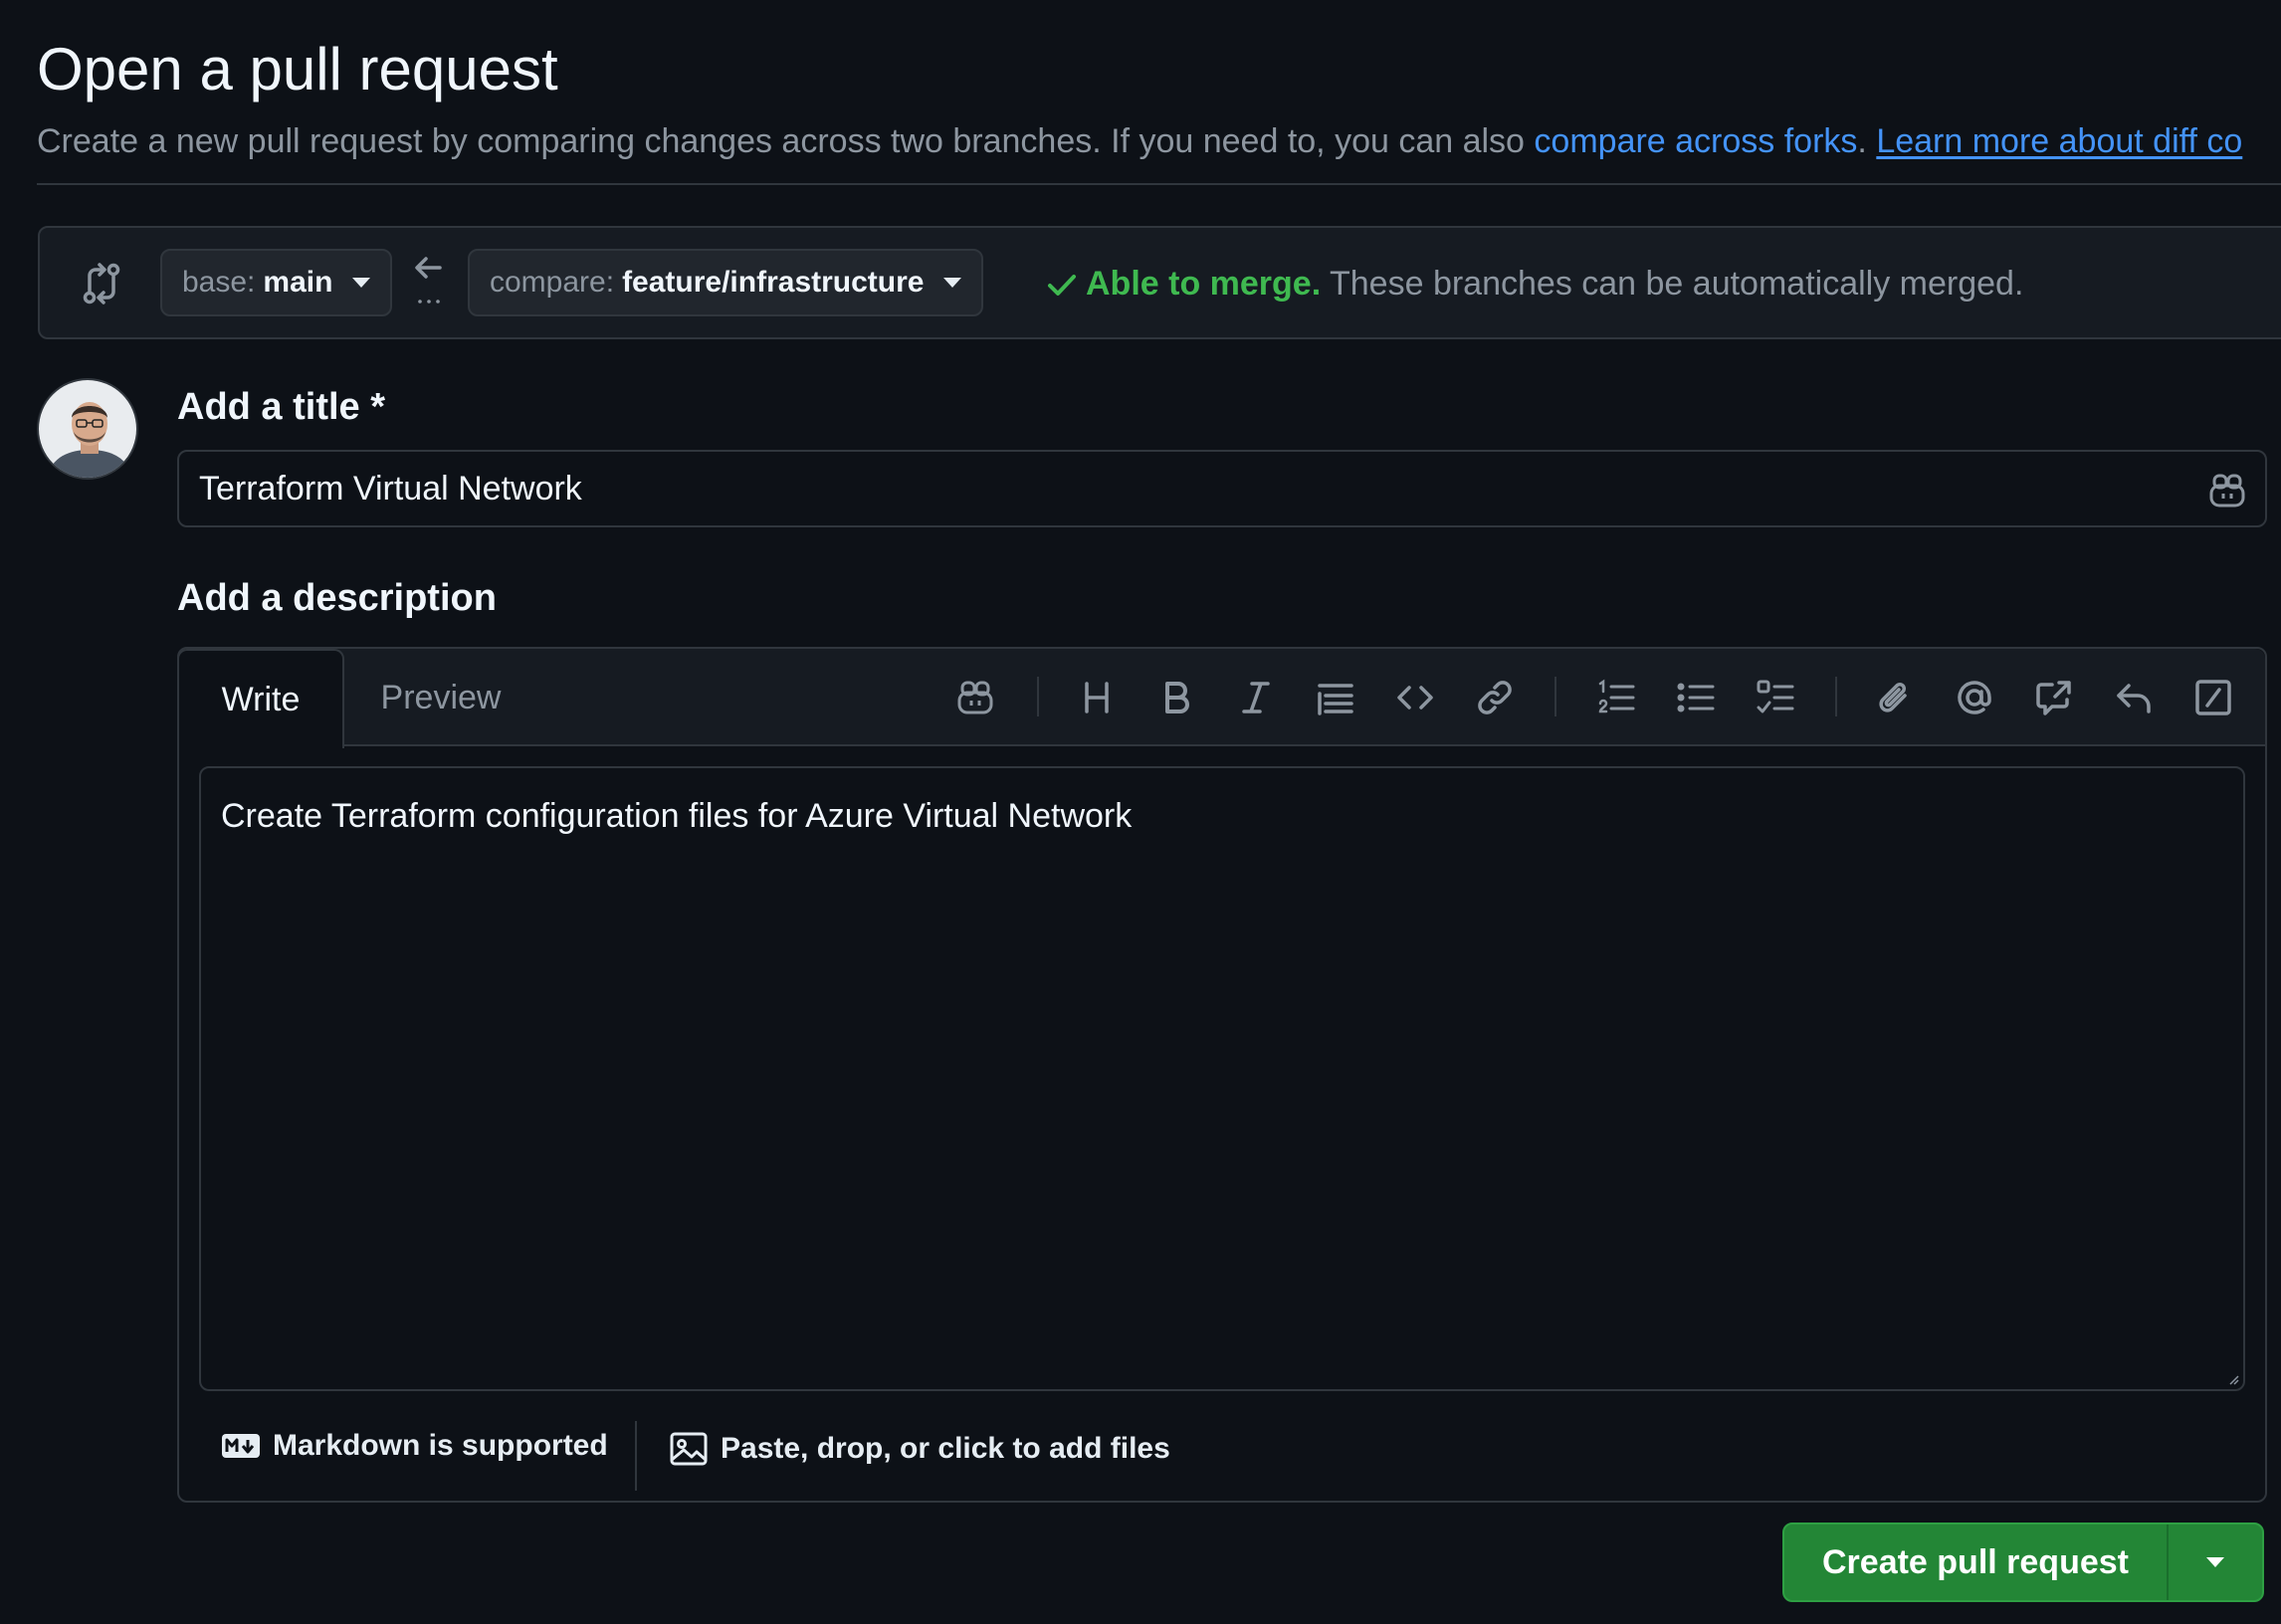  Describe the element at coordinates (1062, 285) in the screenshot. I see `check-icon` at that location.